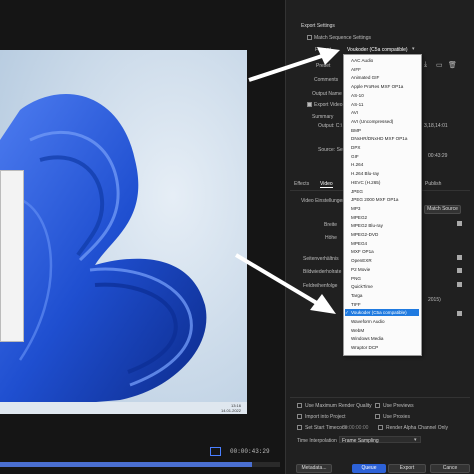 The width and height of the screenshot is (474, 474). What do you see at coordinates (230, 408) in the screenshot?
I see `taskbar-clock: 13:16 14.01.2022` at bounding box center [230, 408].